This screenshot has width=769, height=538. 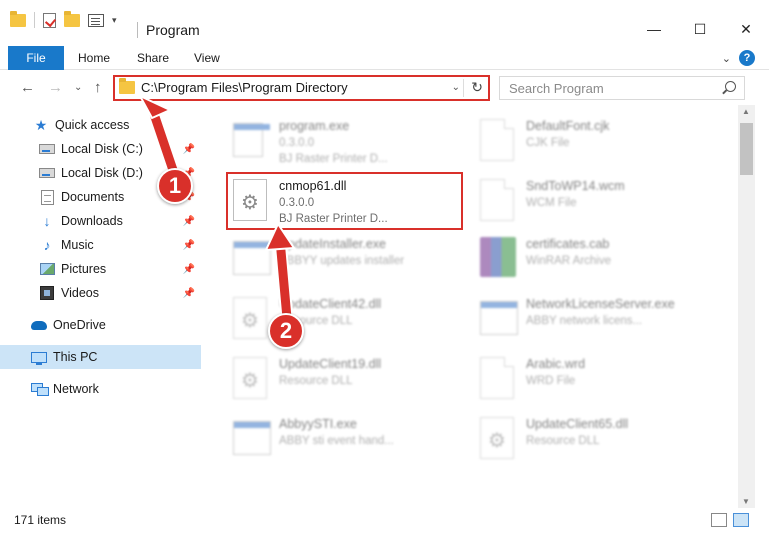 I want to click on sidebar-item-label: Videos, so click(x=80, y=293).